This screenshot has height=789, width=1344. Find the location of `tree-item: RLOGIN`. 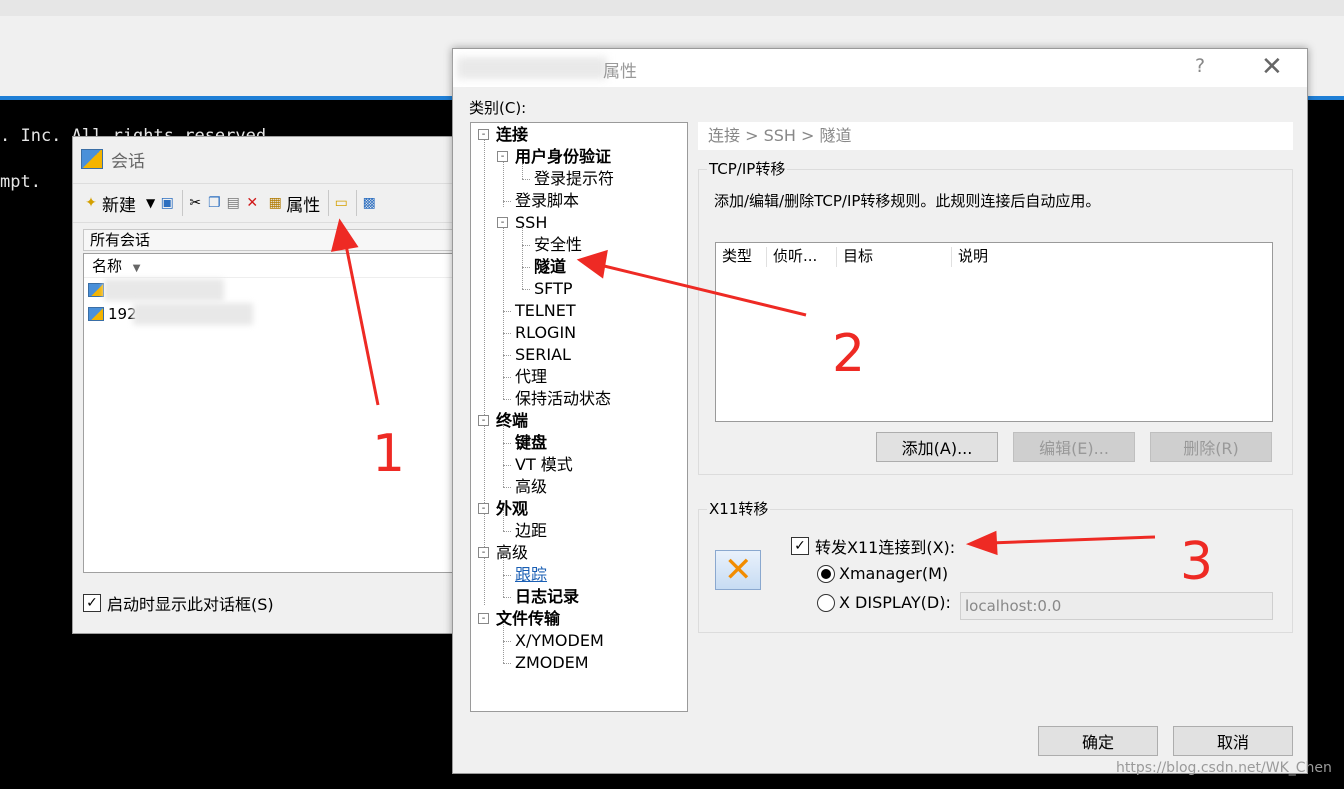

tree-item: RLOGIN is located at coordinates (545, 333).